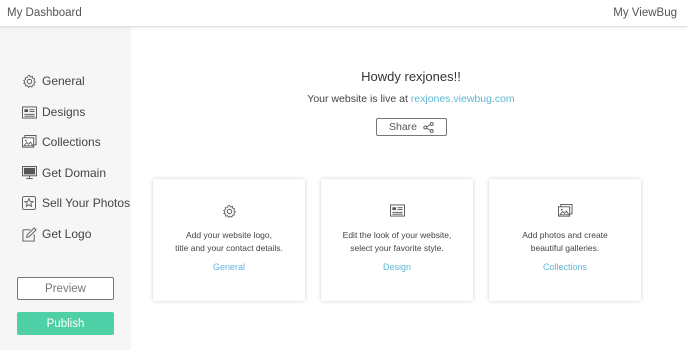 The image size is (687, 350). I want to click on star-tag-icon, so click(29, 203).